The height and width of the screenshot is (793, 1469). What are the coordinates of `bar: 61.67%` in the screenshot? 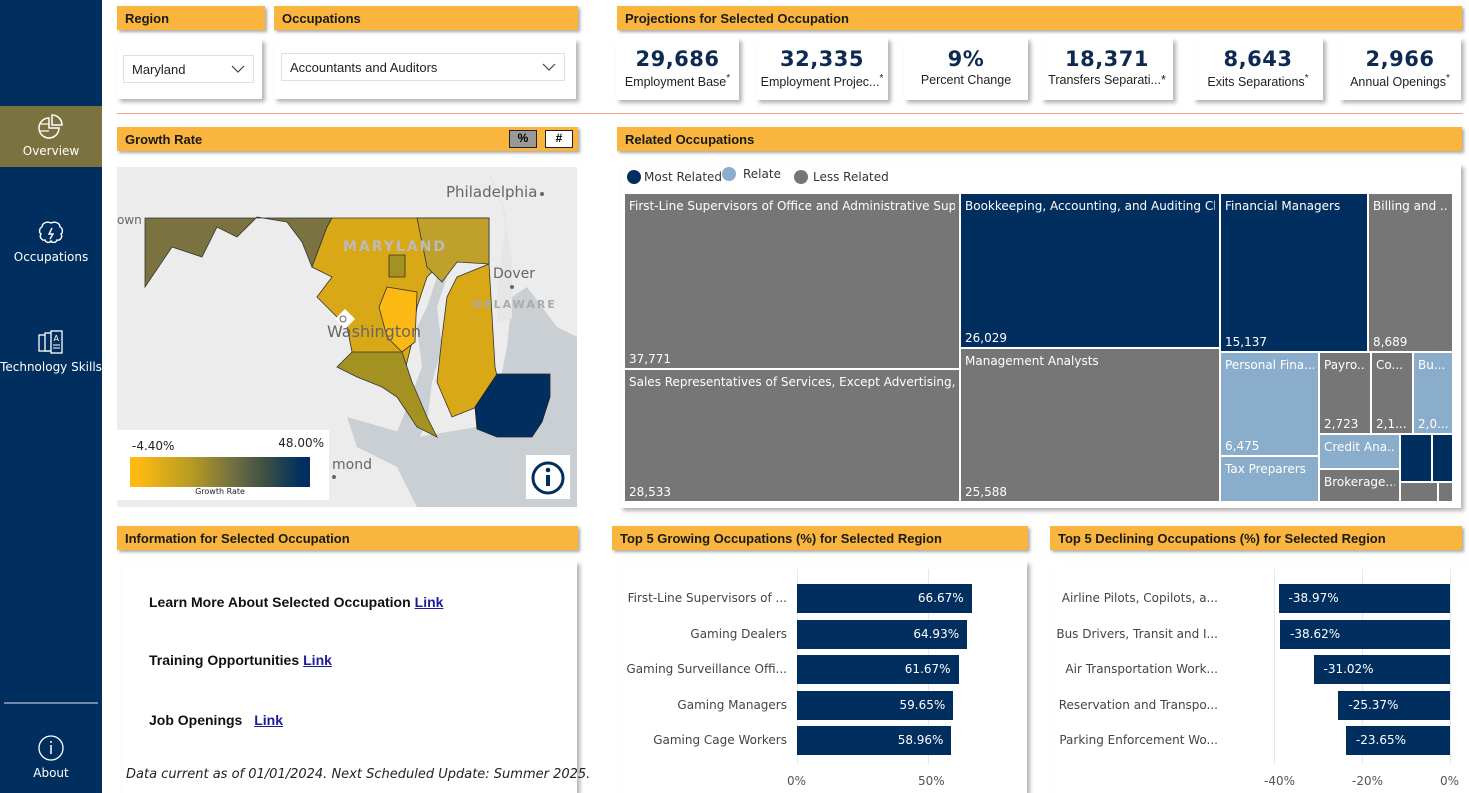 It's located at (878, 669).